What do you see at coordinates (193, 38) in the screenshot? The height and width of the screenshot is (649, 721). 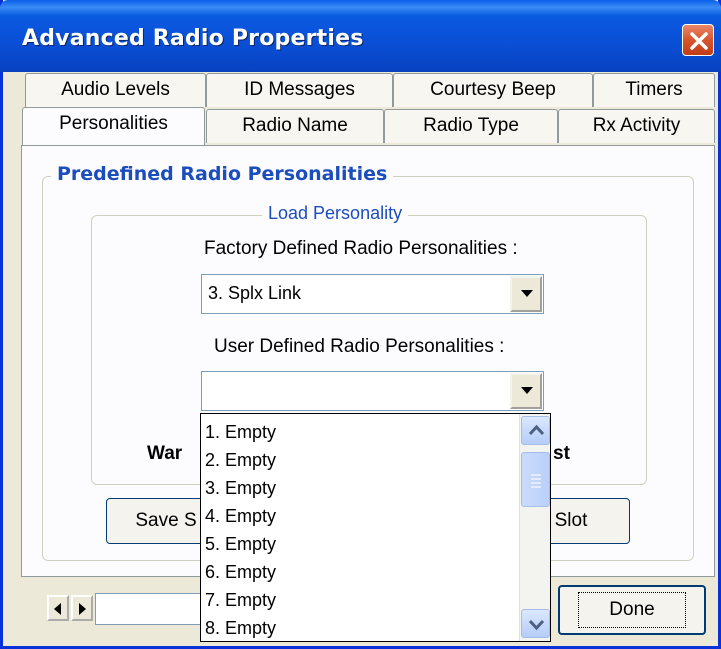 I see `window-title: Advanced Radio Properties` at bounding box center [193, 38].